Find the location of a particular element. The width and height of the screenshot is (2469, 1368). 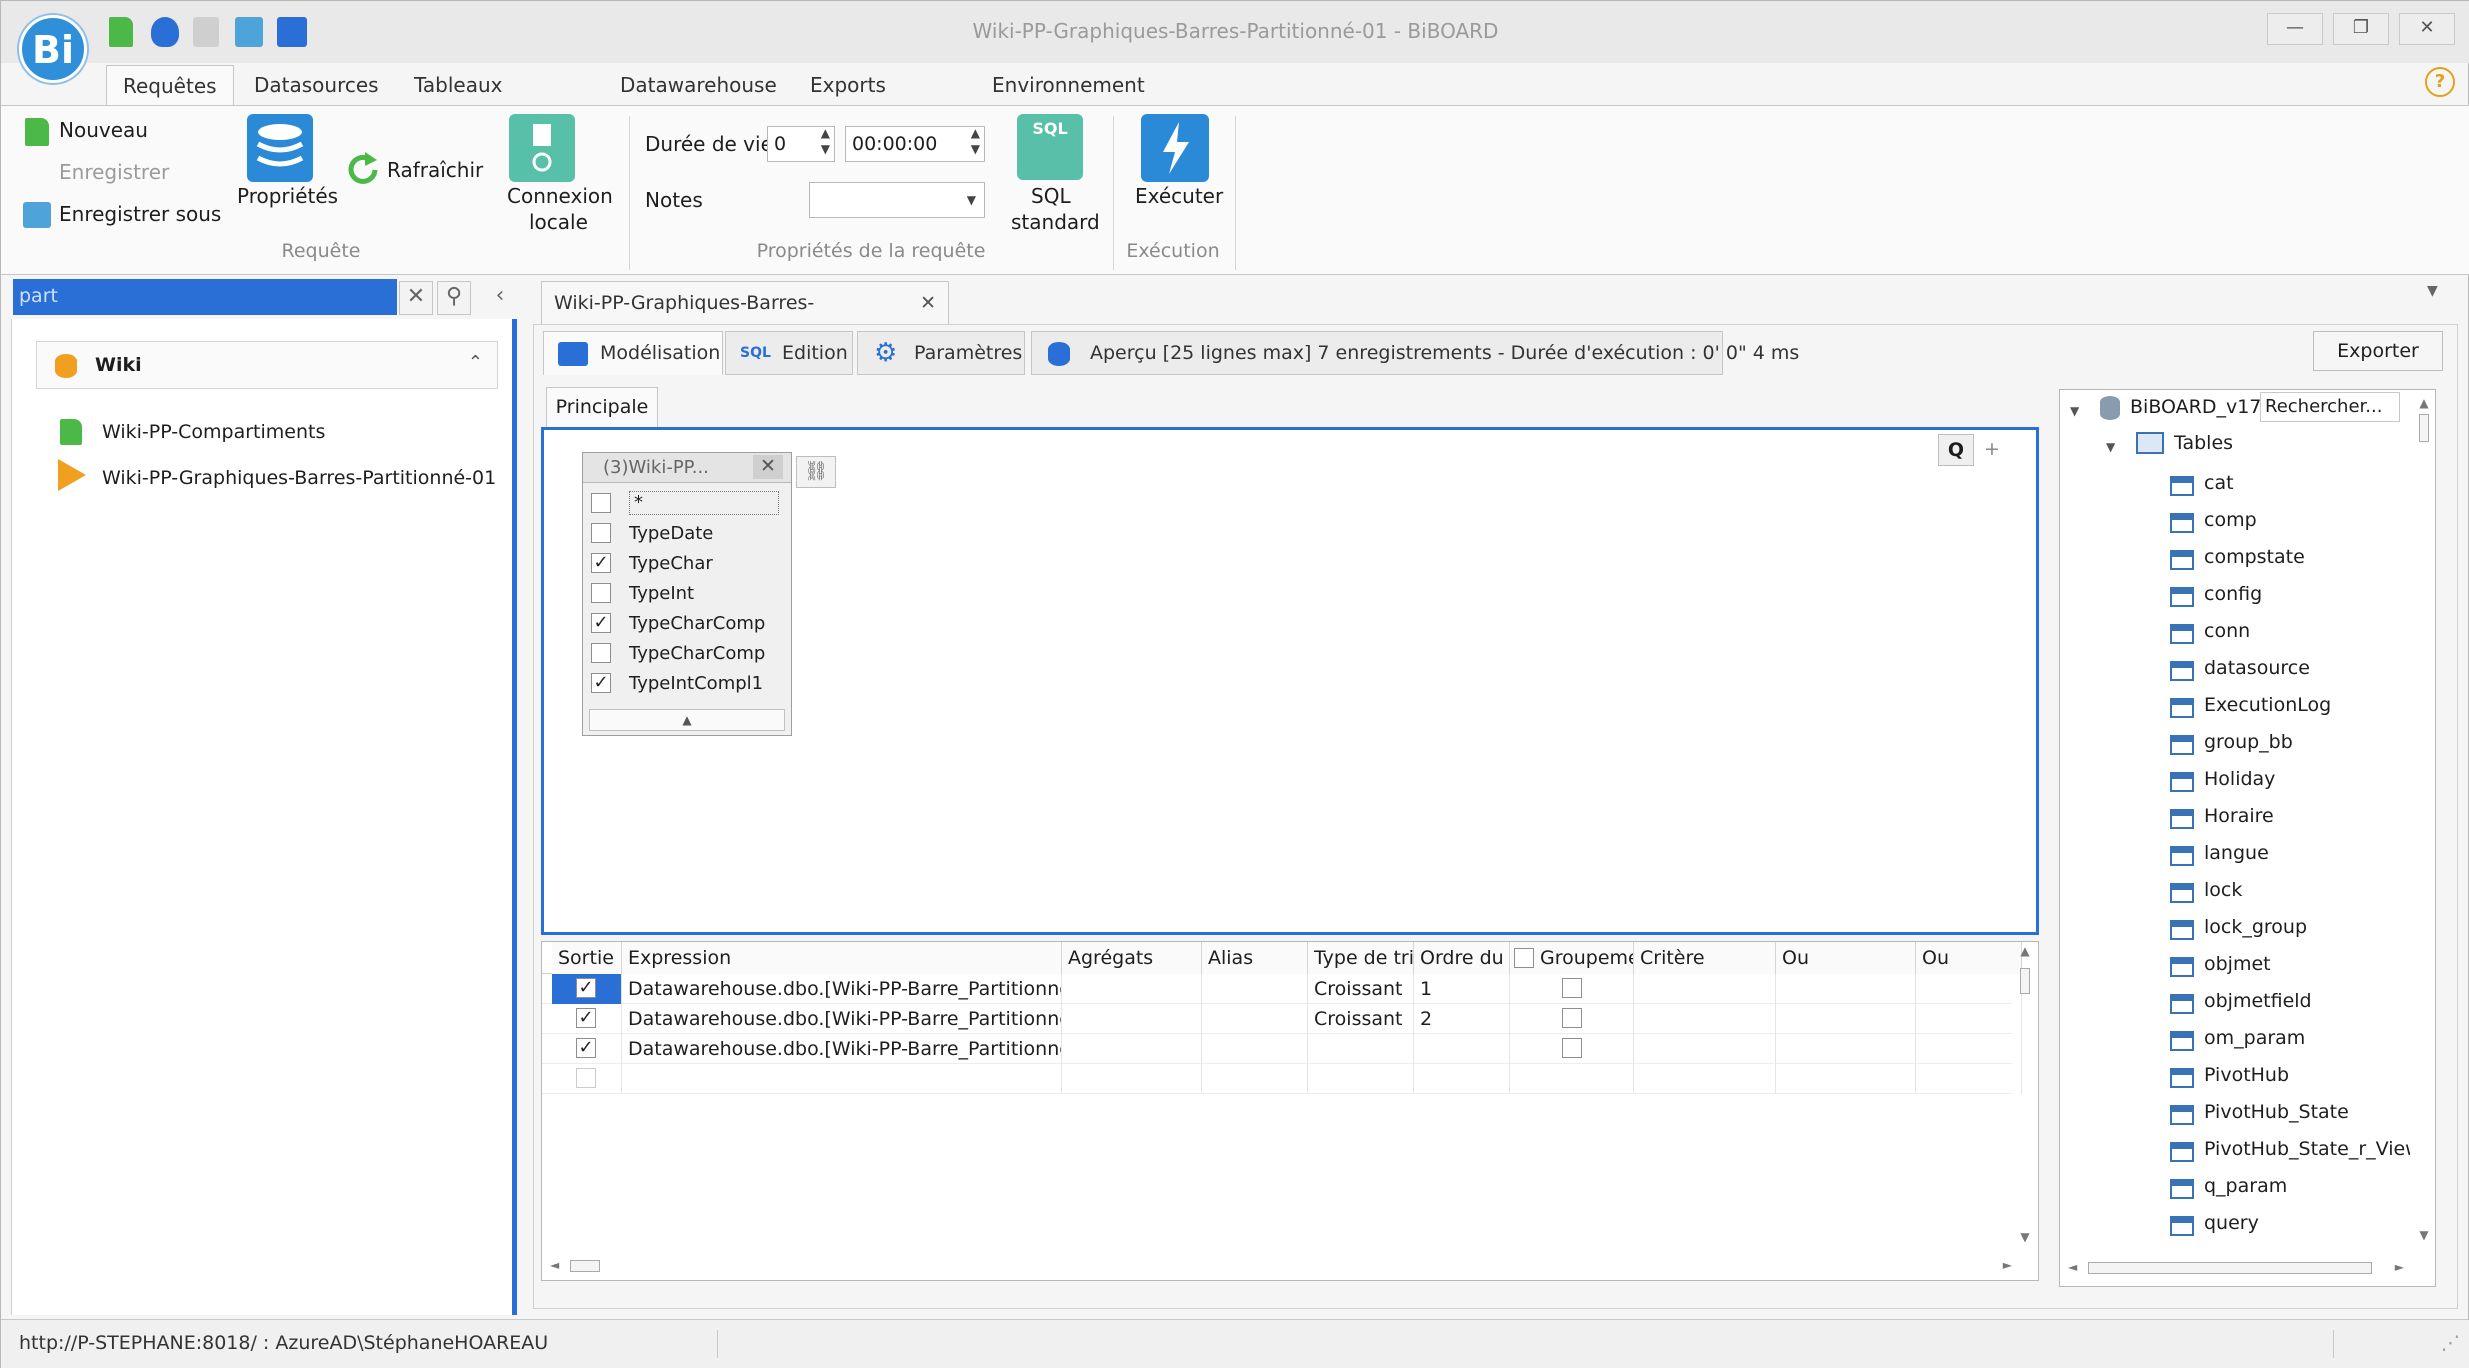

remove-table-icon: ✕ is located at coordinates (768, 467).